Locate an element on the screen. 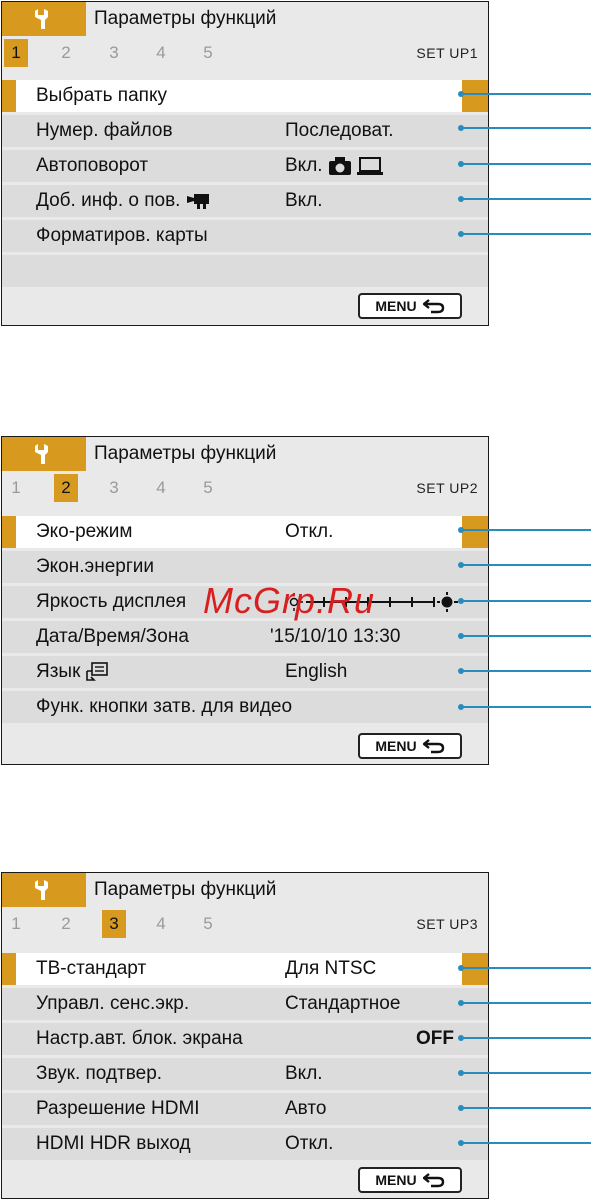 Image resolution: width=591 pixels, height=1201 pixels. item-label: HDMI HDR выход is located at coordinates (113, 1143).